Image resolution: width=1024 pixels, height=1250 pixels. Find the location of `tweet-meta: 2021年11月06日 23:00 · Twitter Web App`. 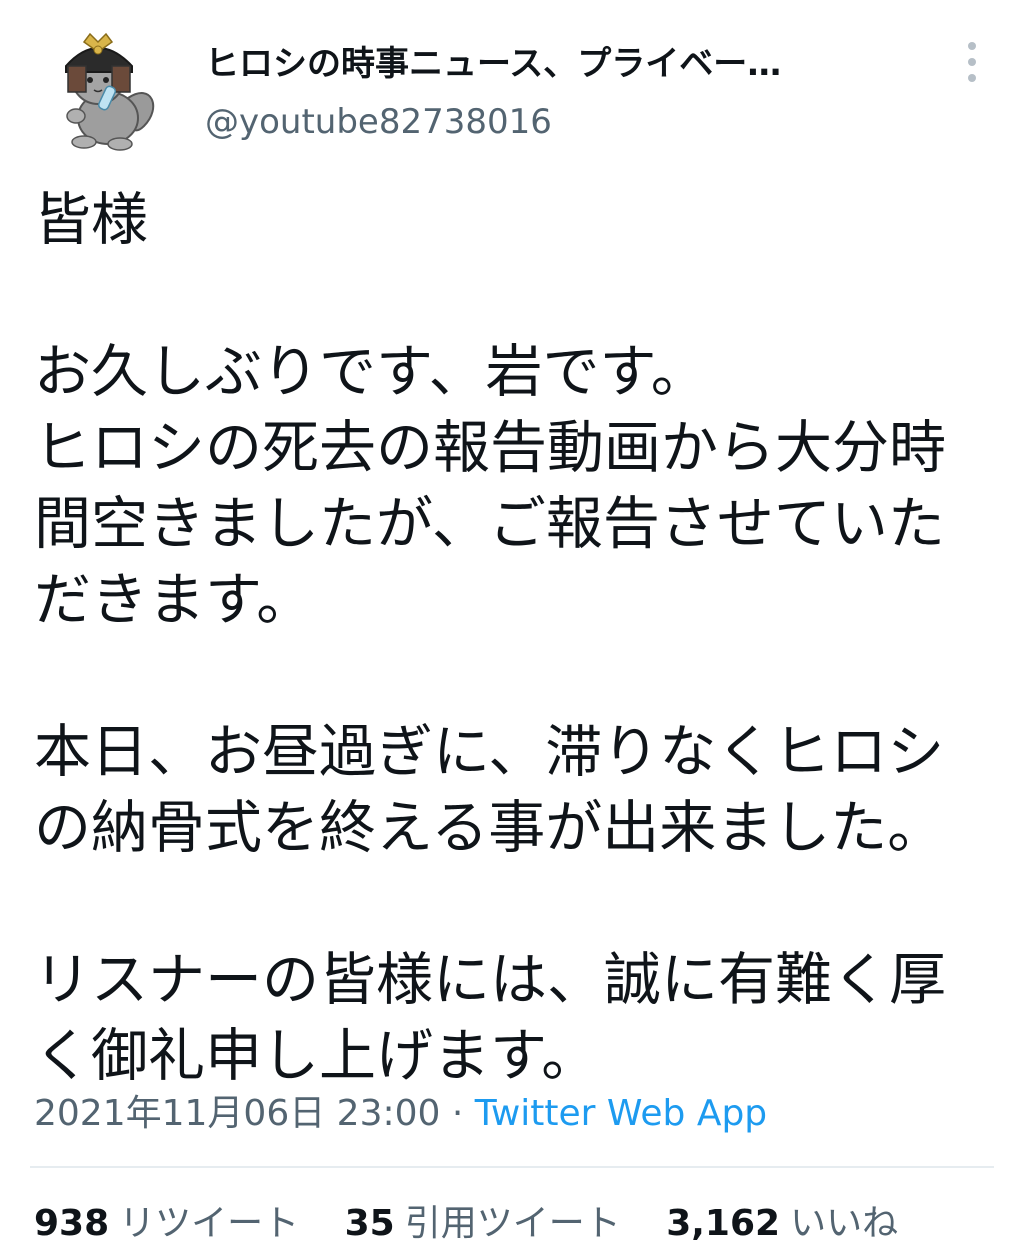

tweet-meta: 2021年11月06日 23:00 · Twitter Web App is located at coordinates (400, 1114).